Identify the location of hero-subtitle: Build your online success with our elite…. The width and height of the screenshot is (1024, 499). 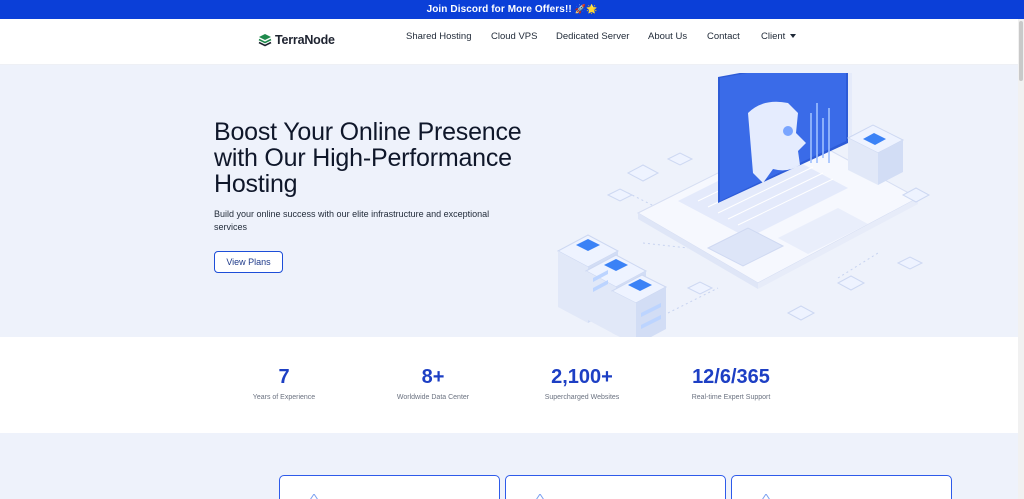
(352, 220).